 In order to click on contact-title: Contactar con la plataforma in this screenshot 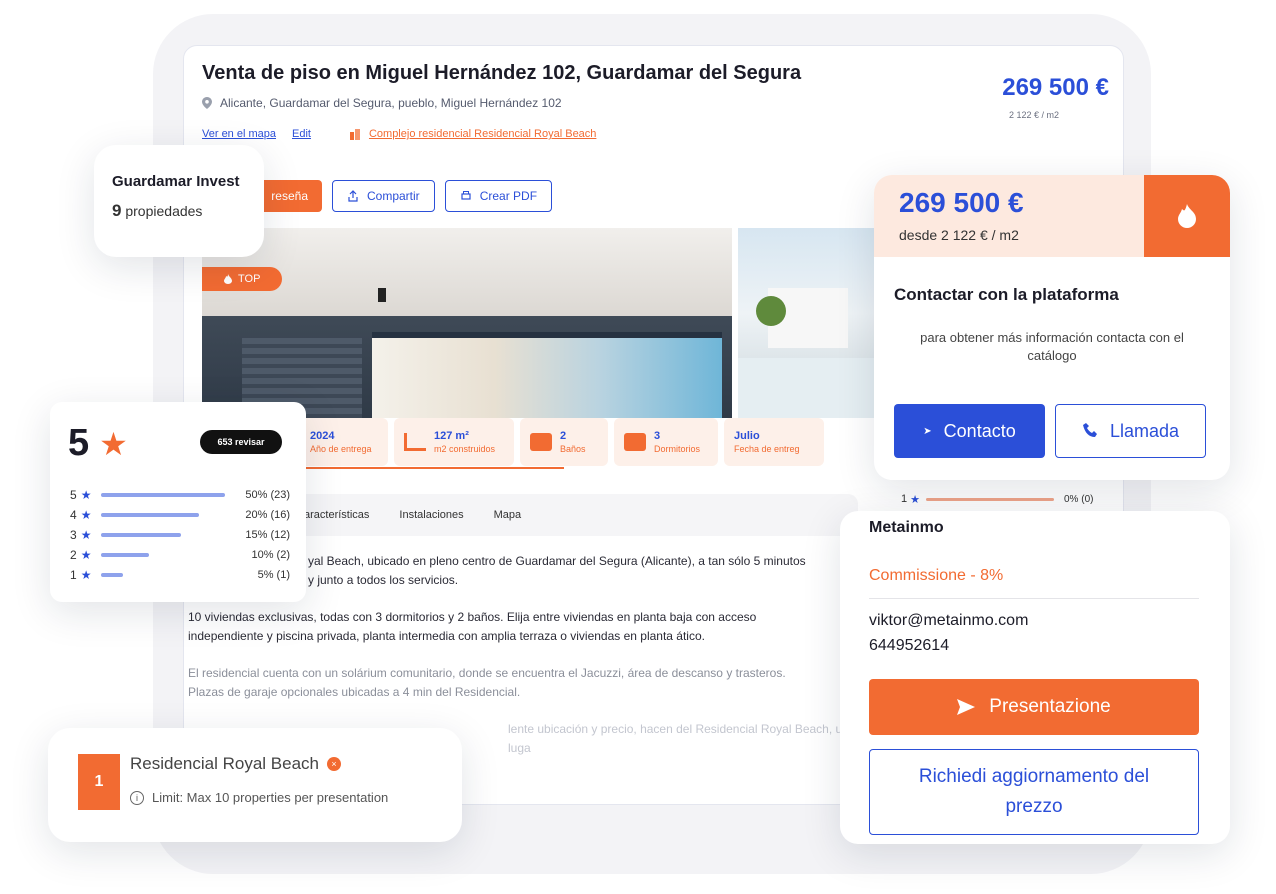, I will do `click(1006, 294)`.